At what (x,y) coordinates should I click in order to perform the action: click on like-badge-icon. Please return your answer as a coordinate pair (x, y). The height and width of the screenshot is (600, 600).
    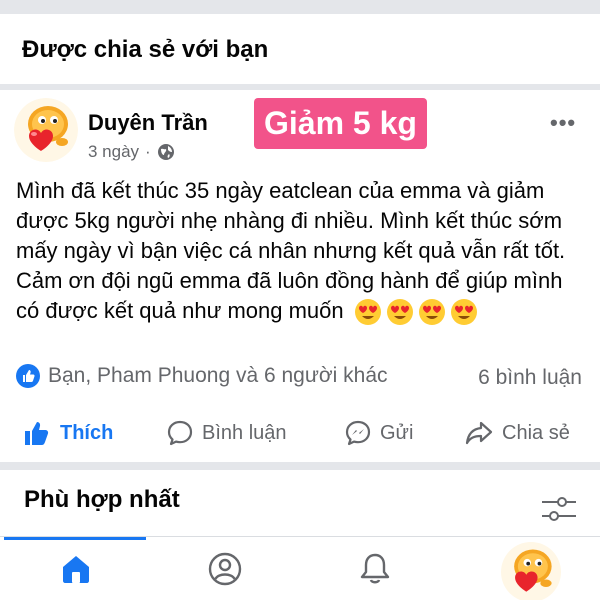
    Looking at the image, I should click on (28, 376).